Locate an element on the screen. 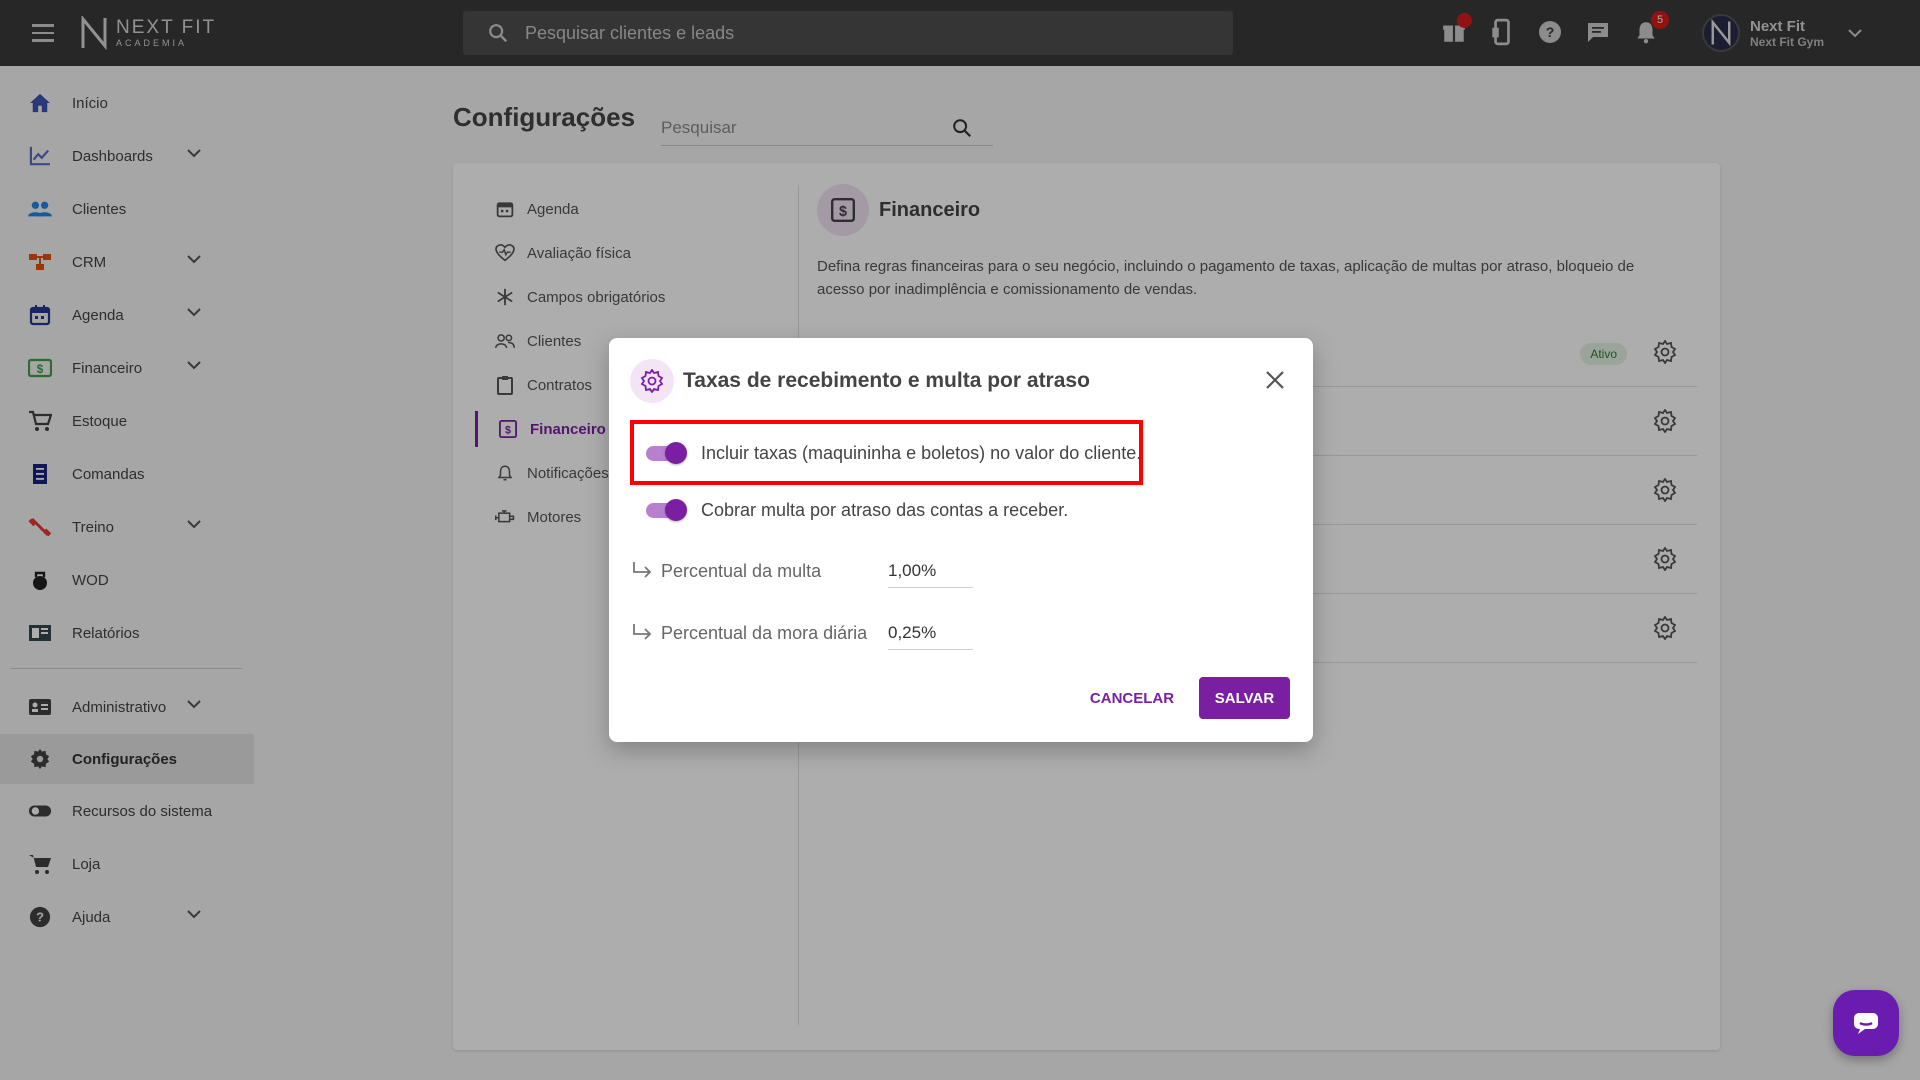 The image size is (1920, 1080). save-button: SALVAR is located at coordinates (1244, 698).